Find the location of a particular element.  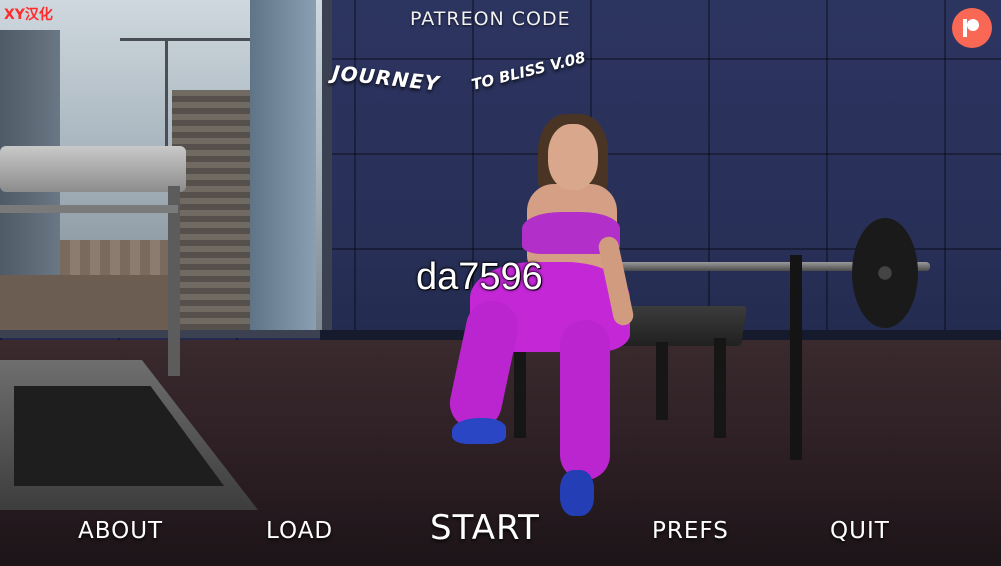

prefs-button: PREFS is located at coordinates (690, 531).